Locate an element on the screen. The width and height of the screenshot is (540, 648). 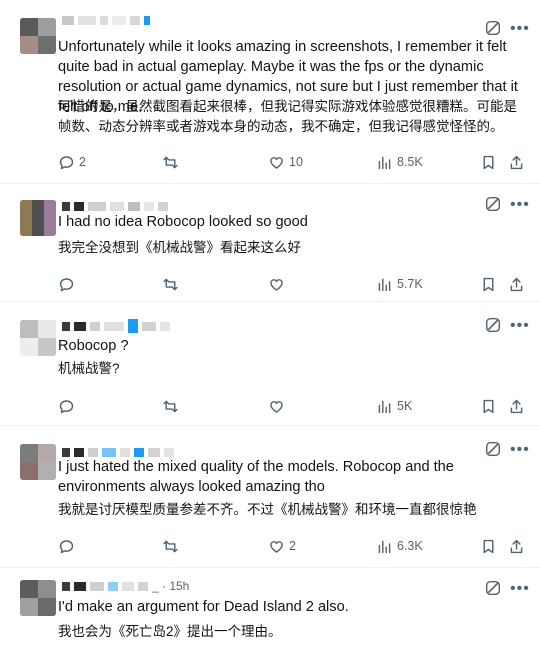
like-button: 10 is located at coordinates (285, 162).